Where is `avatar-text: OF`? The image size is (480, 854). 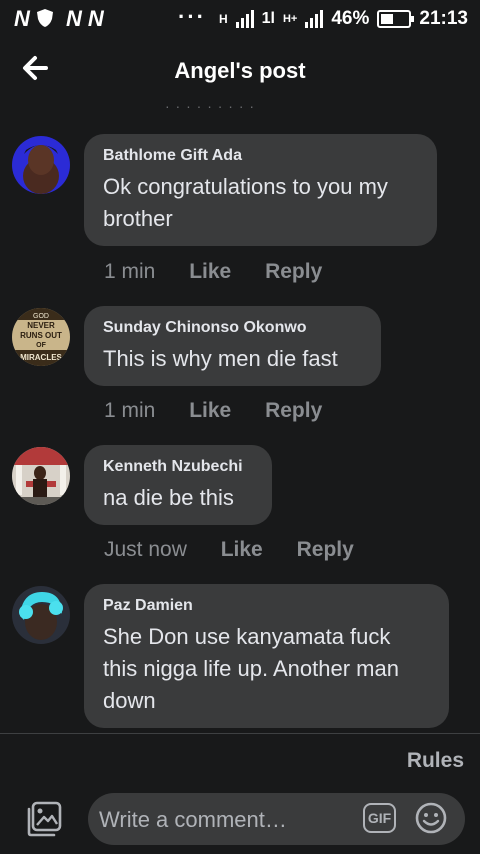
avatar-text: OF is located at coordinates (41, 345).